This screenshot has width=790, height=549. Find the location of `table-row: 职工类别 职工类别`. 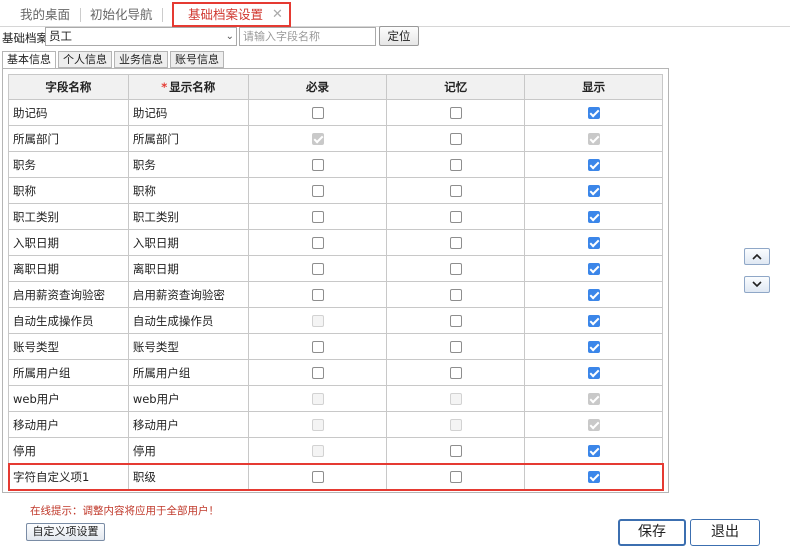

table-row: 职工类别 职工类别 is located at coordinates (335, 216).